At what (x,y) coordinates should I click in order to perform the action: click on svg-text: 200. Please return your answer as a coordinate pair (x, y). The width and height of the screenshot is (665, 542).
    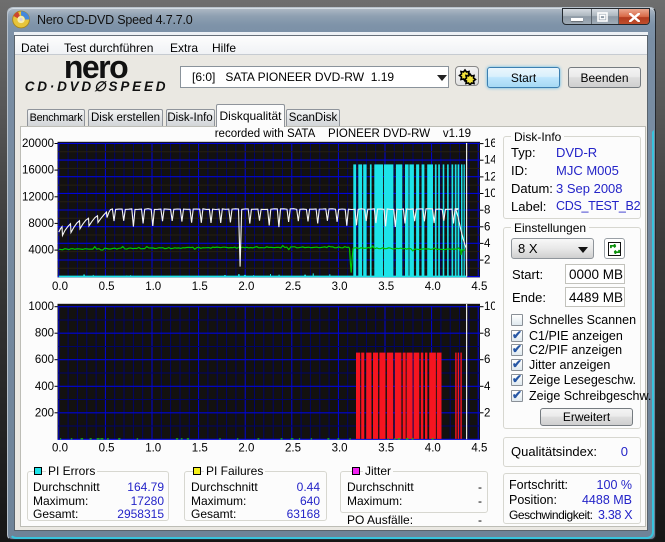
    Looking at the image, I should click on (44, 413).